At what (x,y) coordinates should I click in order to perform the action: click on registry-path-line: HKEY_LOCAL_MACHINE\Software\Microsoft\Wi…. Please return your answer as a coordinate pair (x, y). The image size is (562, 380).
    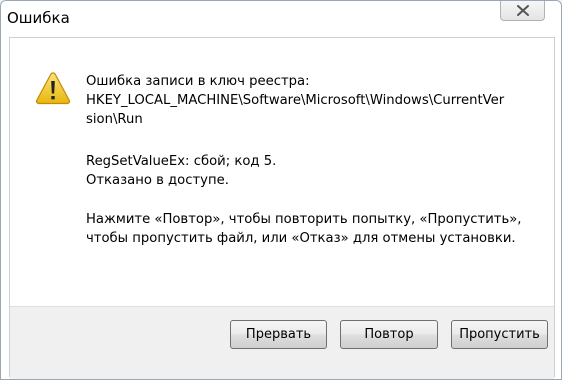
    Looking at the image, I should click on (295, 100).